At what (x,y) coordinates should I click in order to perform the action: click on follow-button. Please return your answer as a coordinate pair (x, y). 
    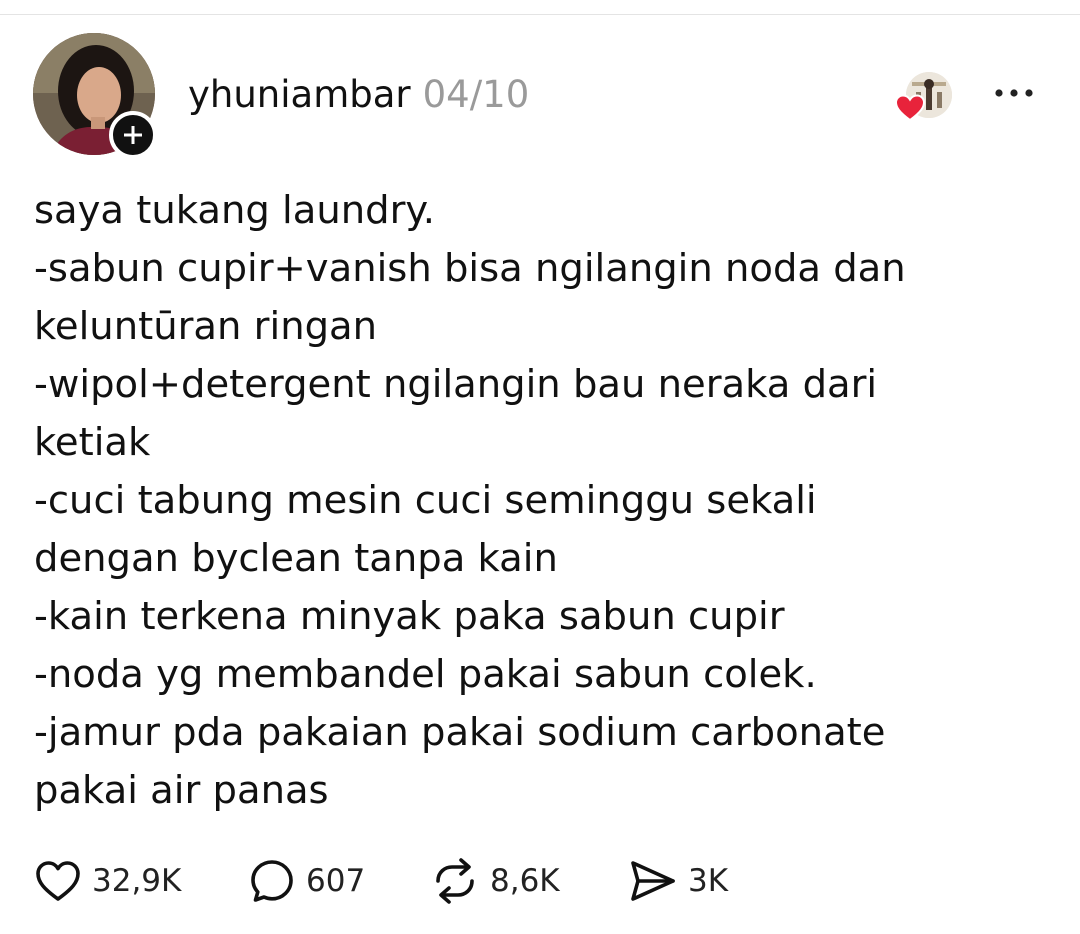
    Looking at the image, I should click on (133, 135).